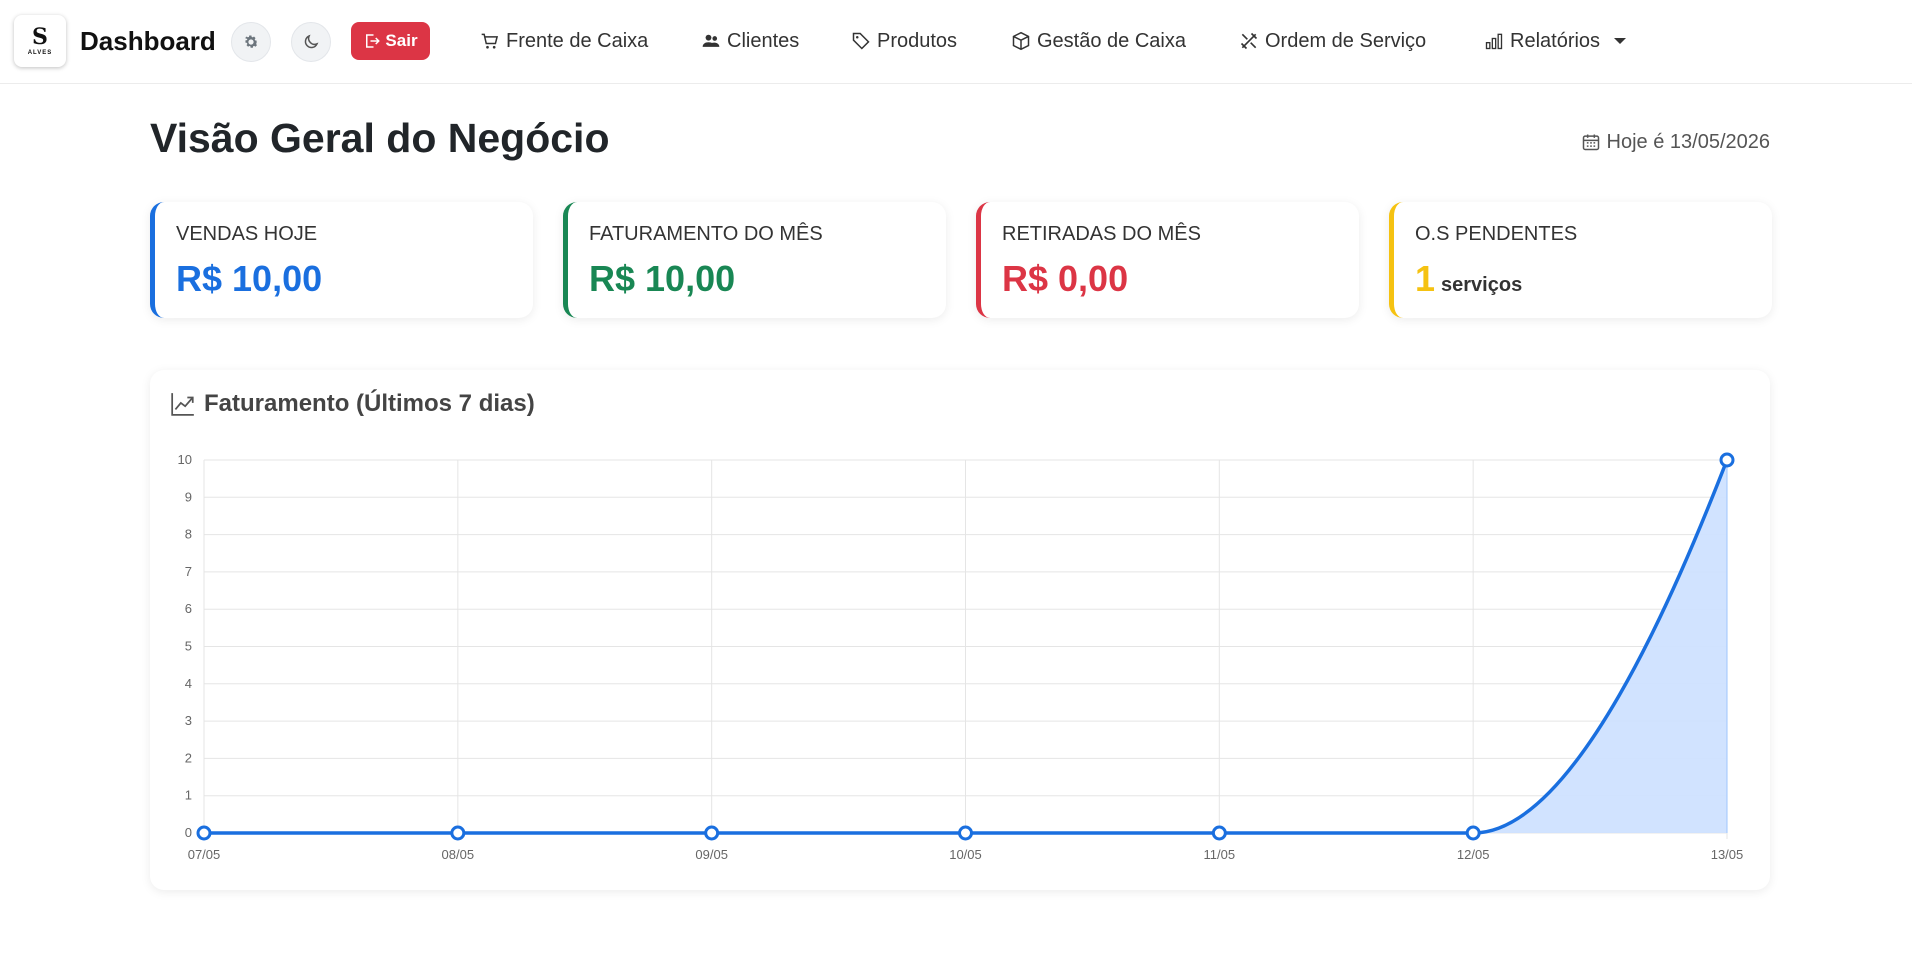 The height and width of the screenshot is (972, 1912). I want to click on card-value: R$ 0,00, so click(1065, 278).